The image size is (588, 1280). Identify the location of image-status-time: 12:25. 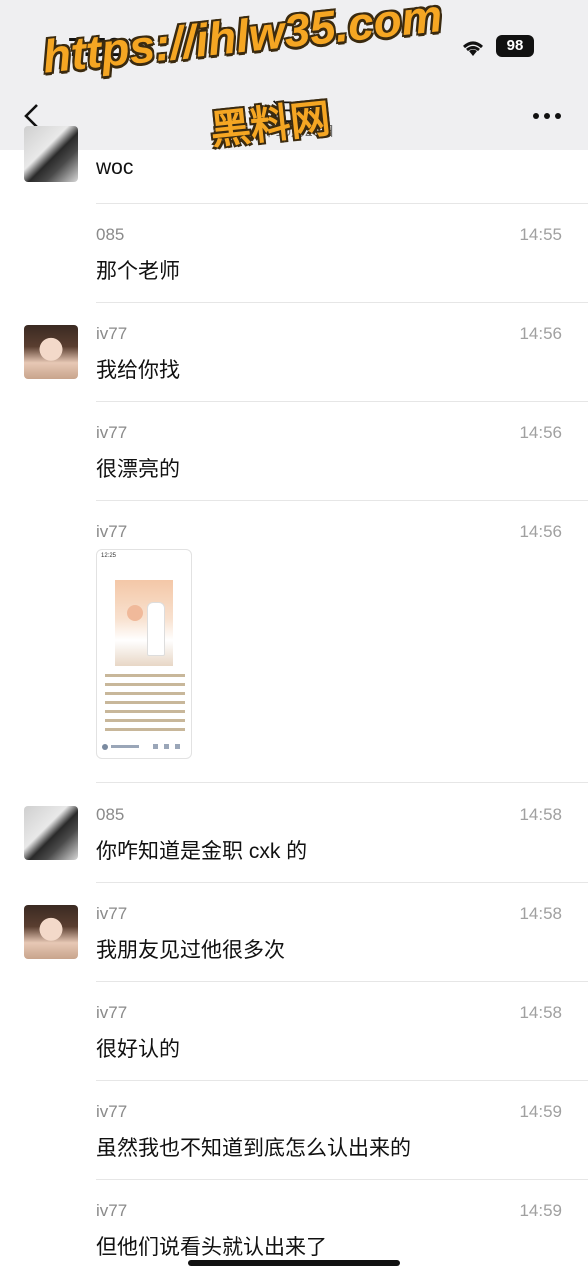
(109, 556).